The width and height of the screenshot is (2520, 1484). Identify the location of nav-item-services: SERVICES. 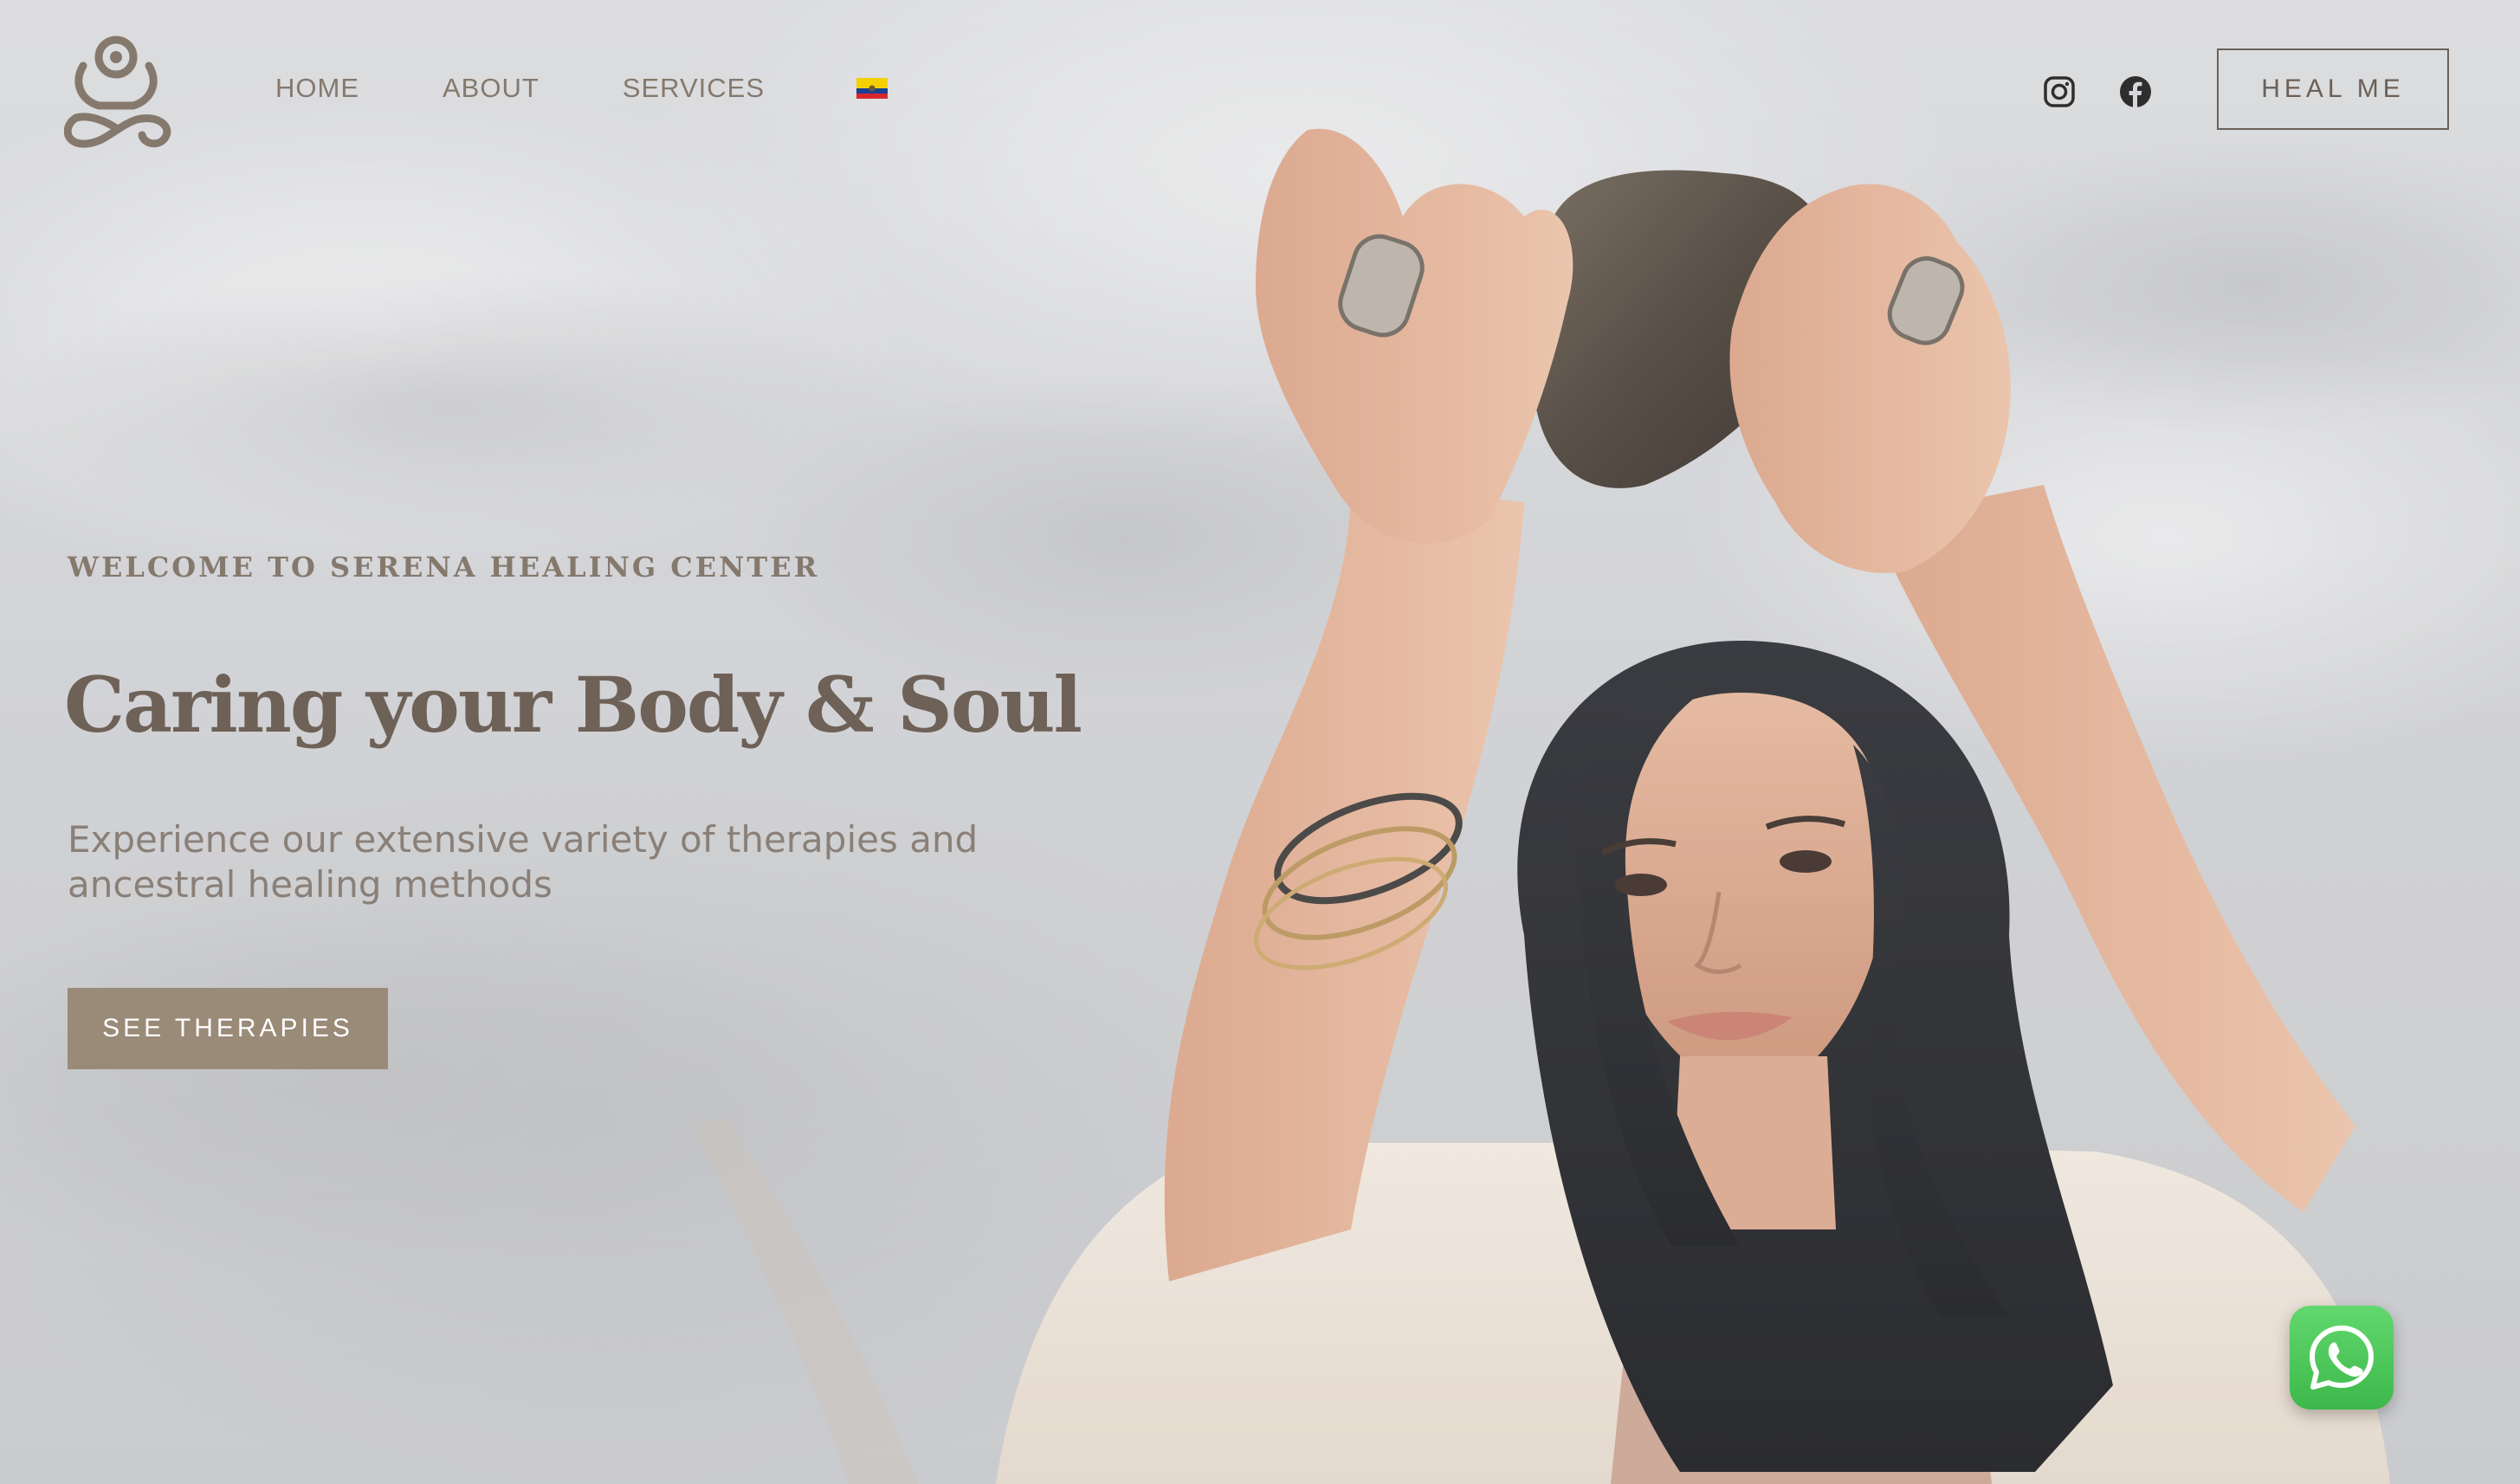
(694, 88).